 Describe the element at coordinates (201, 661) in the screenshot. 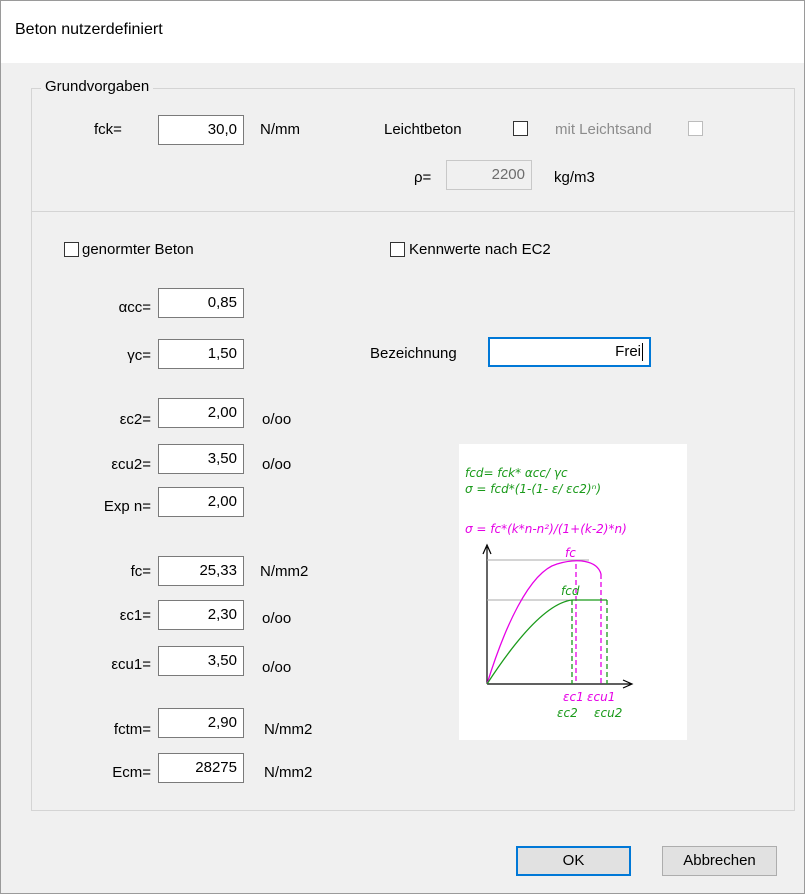

I see `eps-cu1-field: 3,50` at that location.